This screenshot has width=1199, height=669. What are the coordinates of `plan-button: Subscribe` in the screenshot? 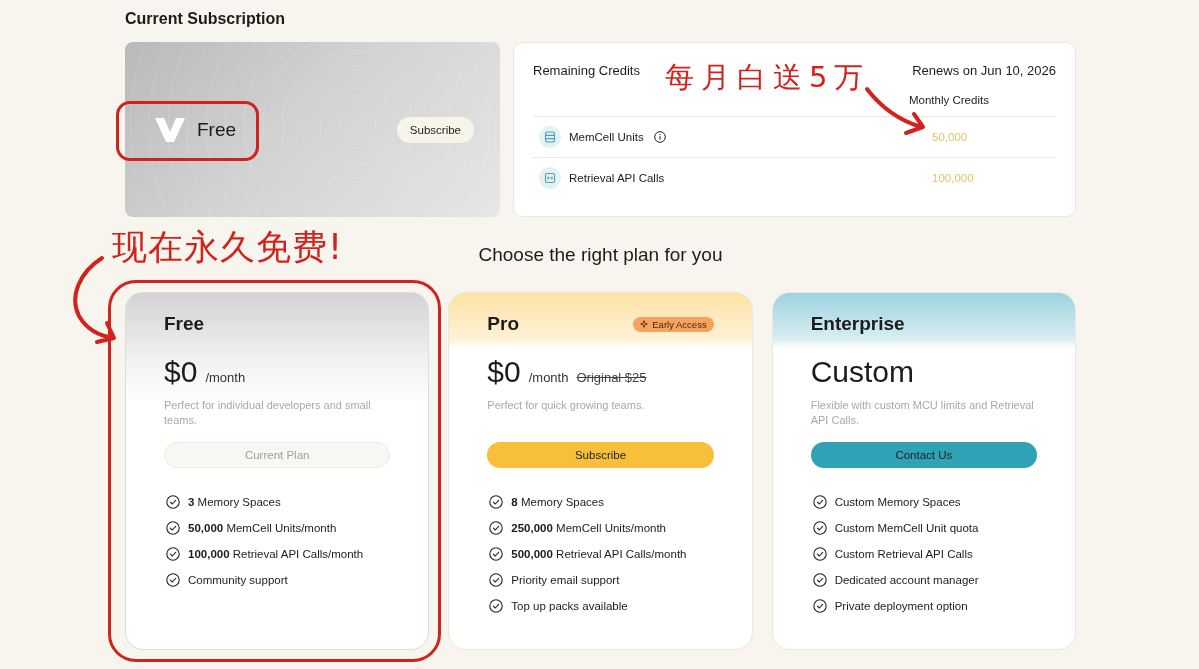 It's located at (600, 455).